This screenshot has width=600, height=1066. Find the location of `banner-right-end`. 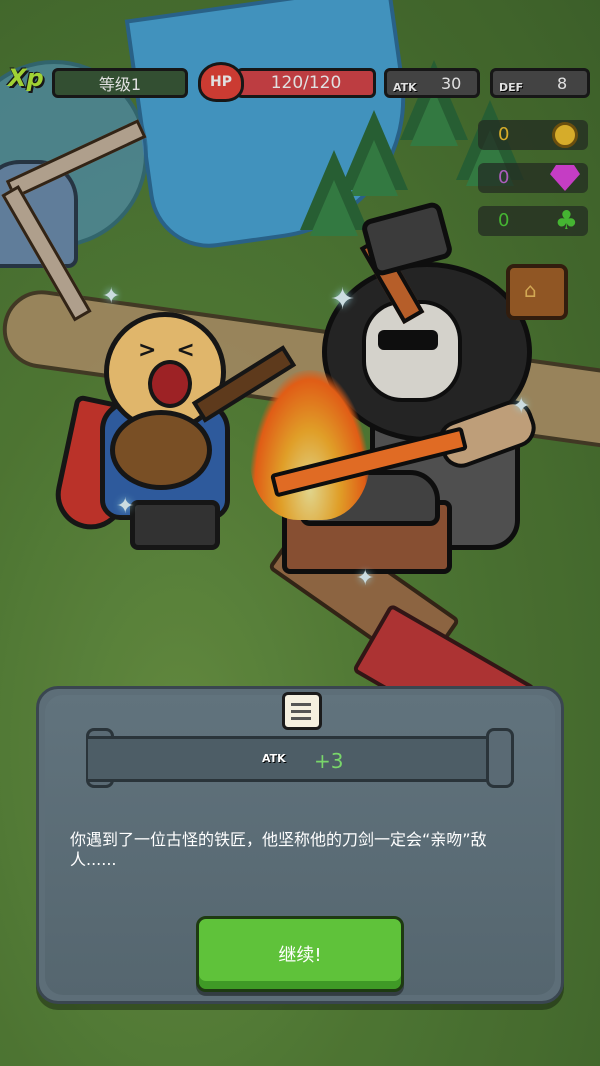

banner-right-end is located at coordinates (500, 758).